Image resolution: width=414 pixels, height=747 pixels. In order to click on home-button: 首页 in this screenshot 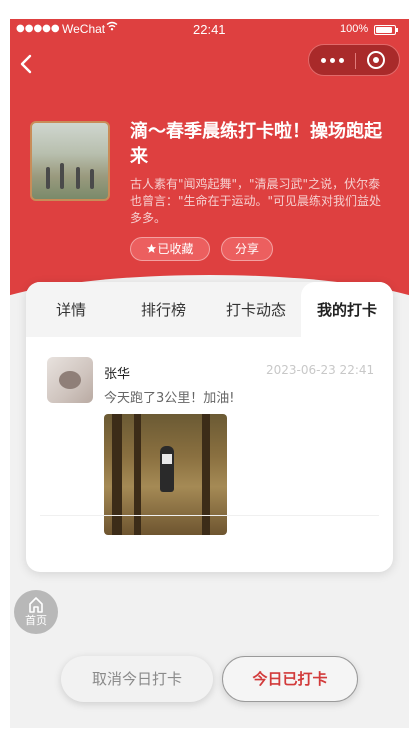, I will do `click(36, 612)`.